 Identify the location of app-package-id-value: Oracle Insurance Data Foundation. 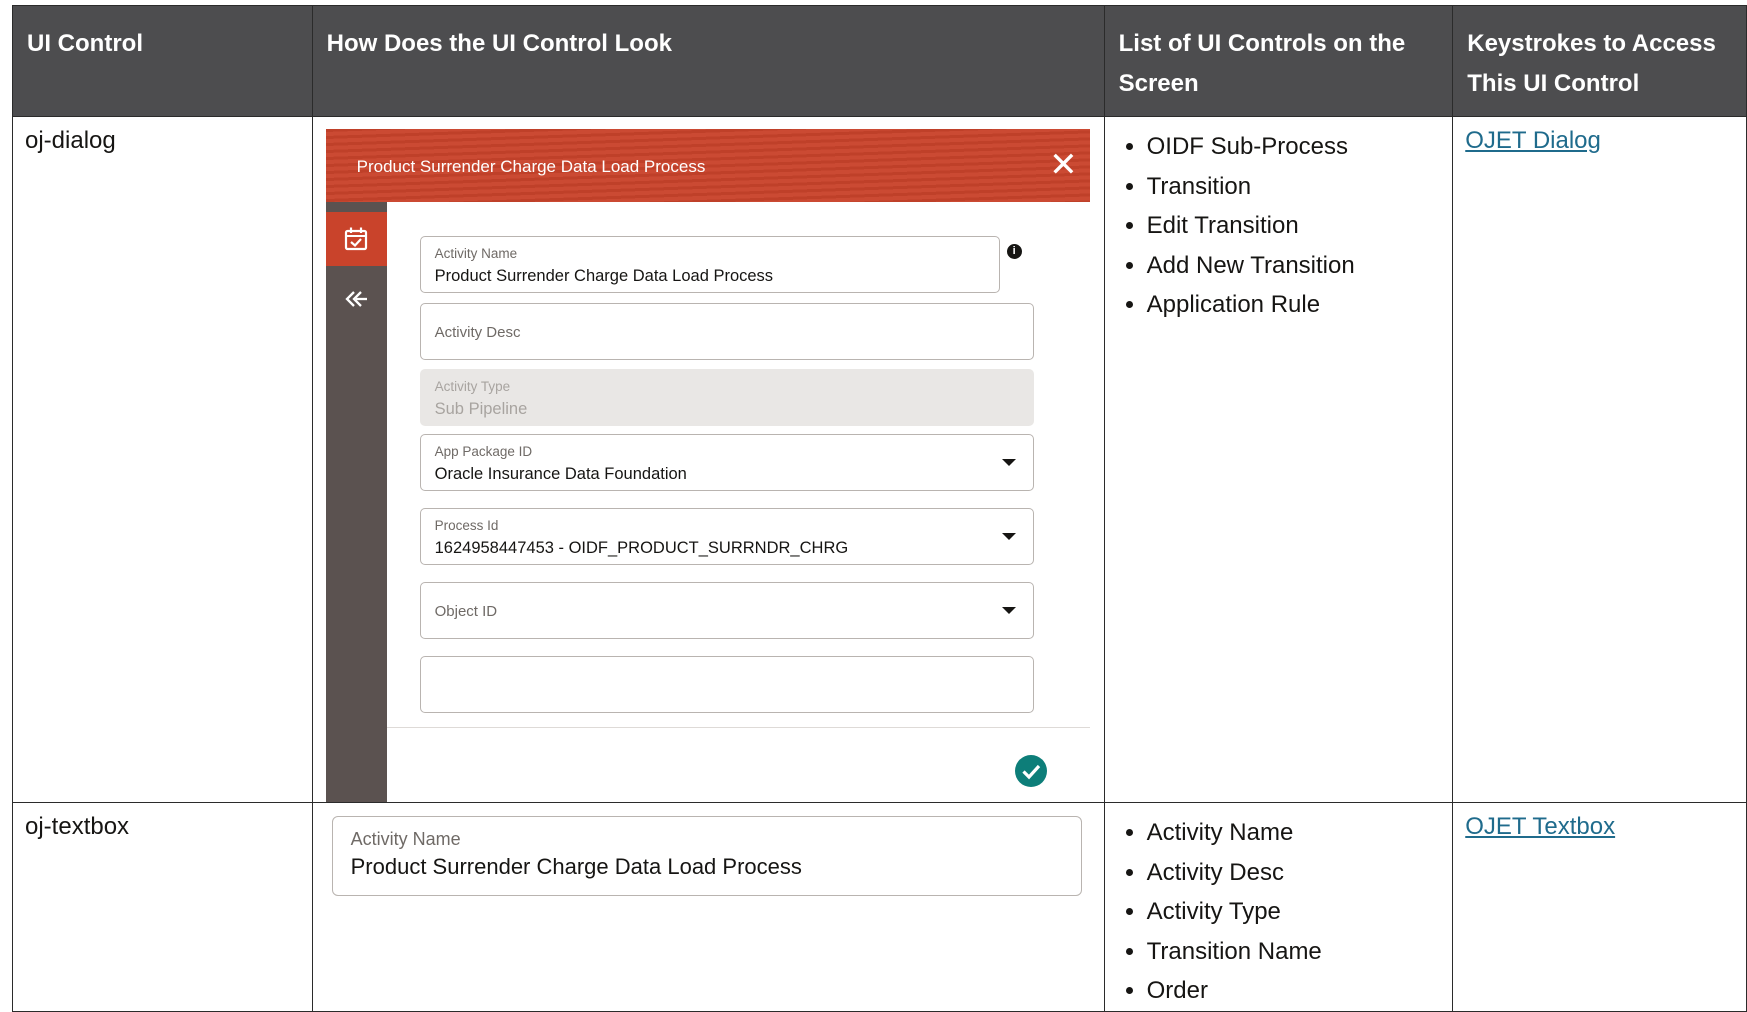
(560, 474).